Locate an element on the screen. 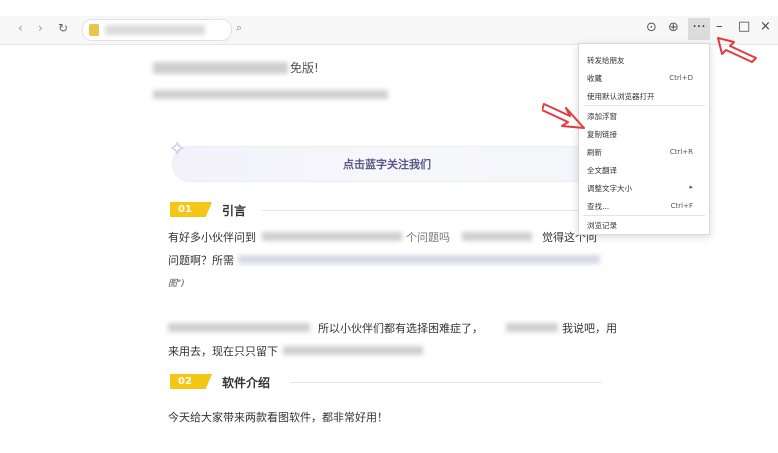 The image size is (778, 453). paragraph-text: 所以小伙伴们都有选择困难症了， is located at coordinates (400, 328).